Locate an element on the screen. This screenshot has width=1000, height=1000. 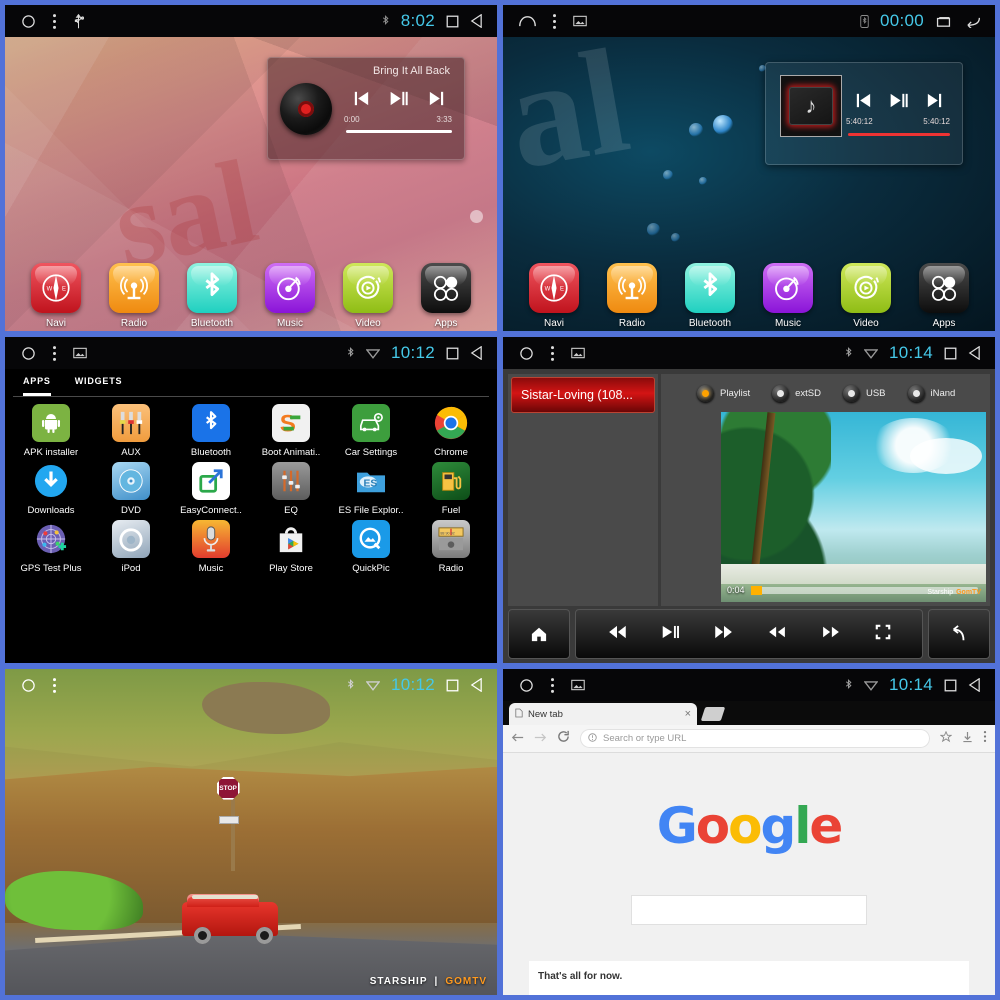
omnibox: Search or type URL is located at coordinates (755, 738).